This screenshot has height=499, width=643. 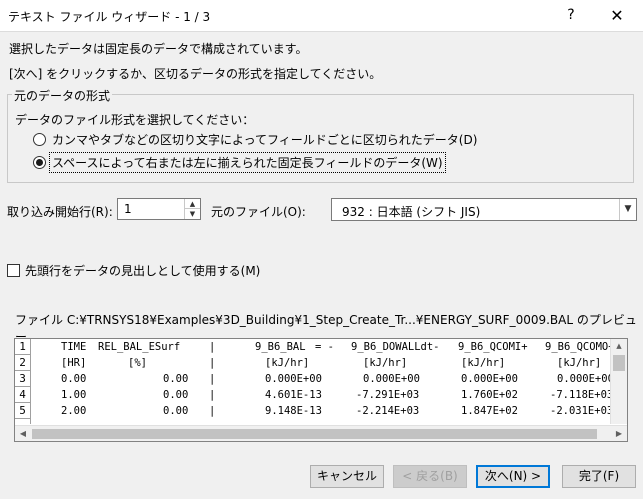 What do you see at coordinates (314, 434) in the screenshot?
I see `horizontal-scroll-thumb` at bounding box center [314, 434].